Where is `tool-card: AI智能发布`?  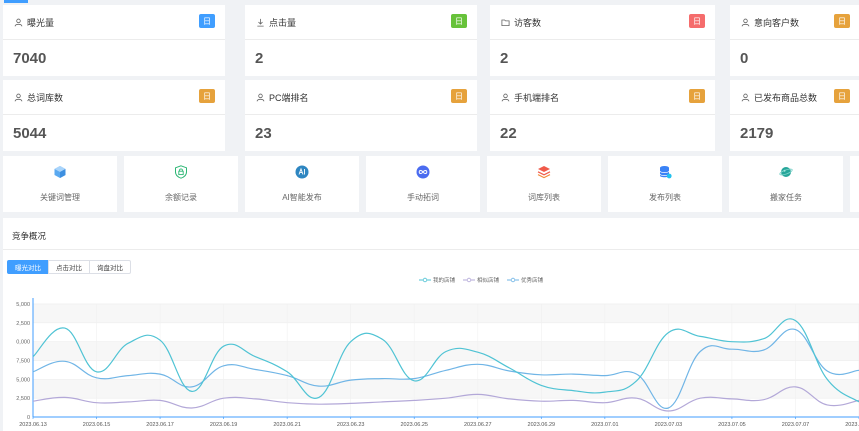 tool-card: AI智能发布 is located at coordinates (302, 184).